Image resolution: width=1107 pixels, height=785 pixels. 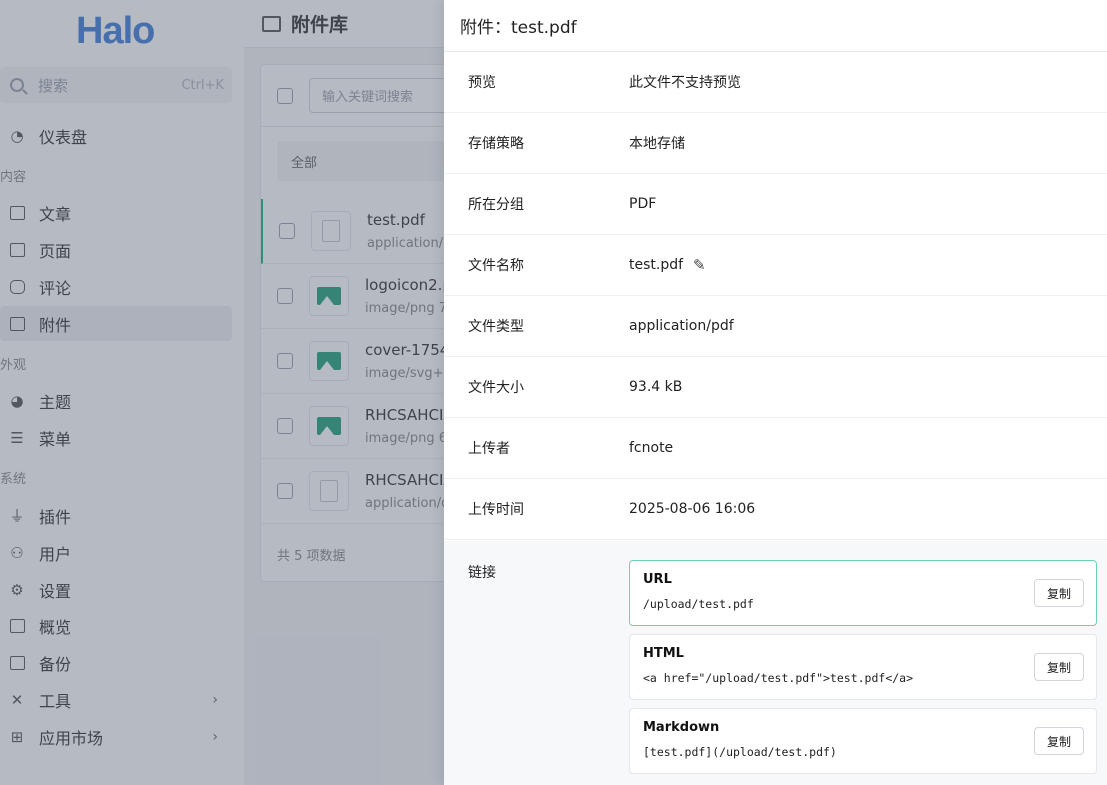 What do you see at coordinates (496, 205) in the screenshot?
I see `detail-key: 所在分组` at bounding box center [496, 205].